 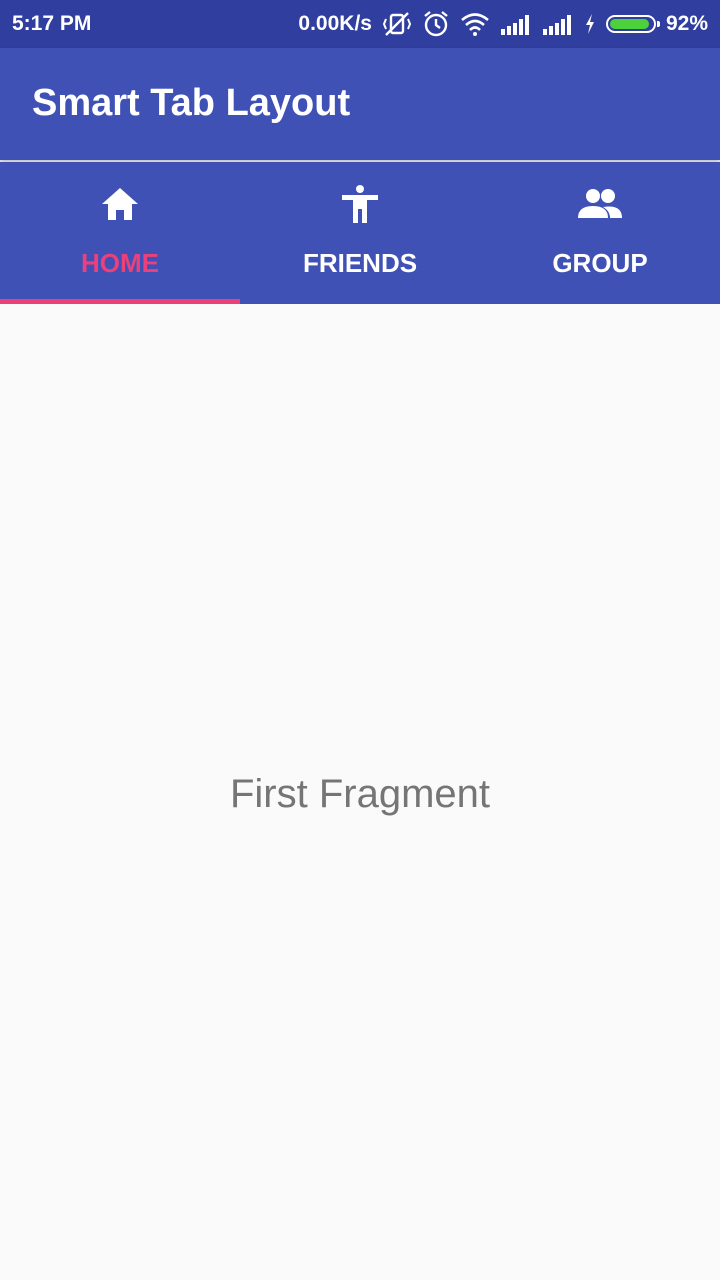 What do you see at coordinates (360, 104) in the screenshot?
I see `app-bar: Smart Tab Layout` at bounding box center [360, 104].